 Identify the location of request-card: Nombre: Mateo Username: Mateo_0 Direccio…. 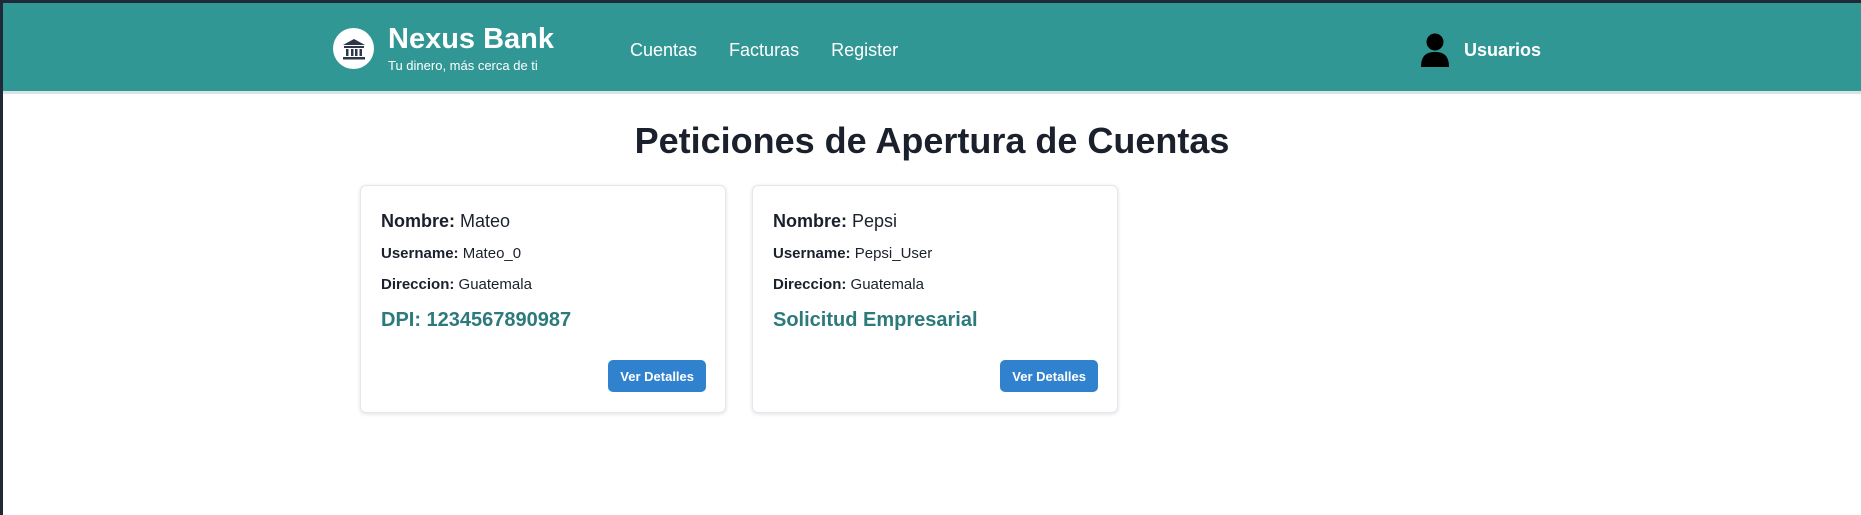
(543, 299).